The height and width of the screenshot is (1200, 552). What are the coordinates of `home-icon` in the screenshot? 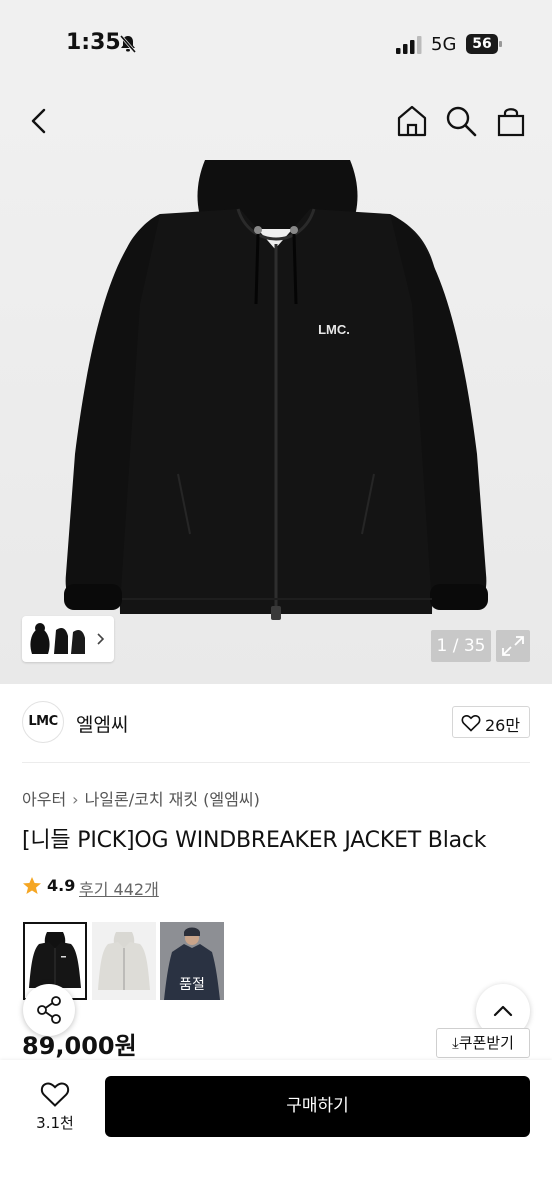 It's located at (412, 121).